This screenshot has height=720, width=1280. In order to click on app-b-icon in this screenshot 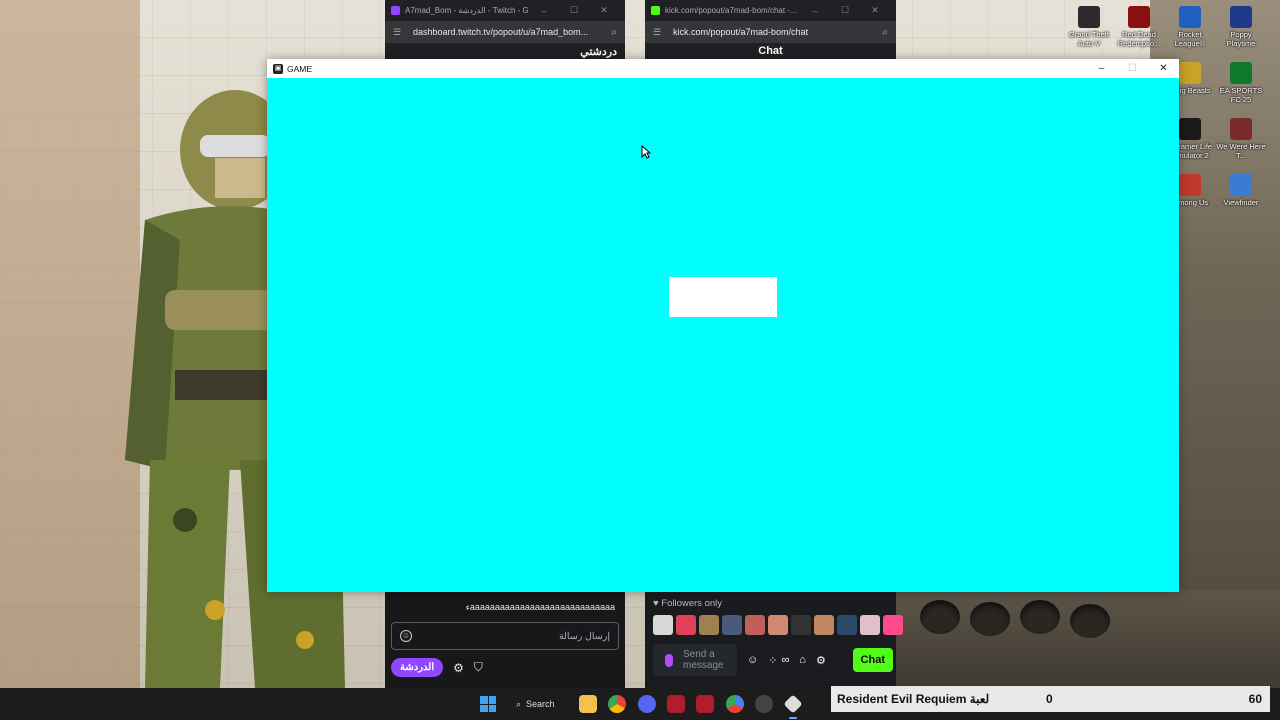, I will do `click(705, 704)`.